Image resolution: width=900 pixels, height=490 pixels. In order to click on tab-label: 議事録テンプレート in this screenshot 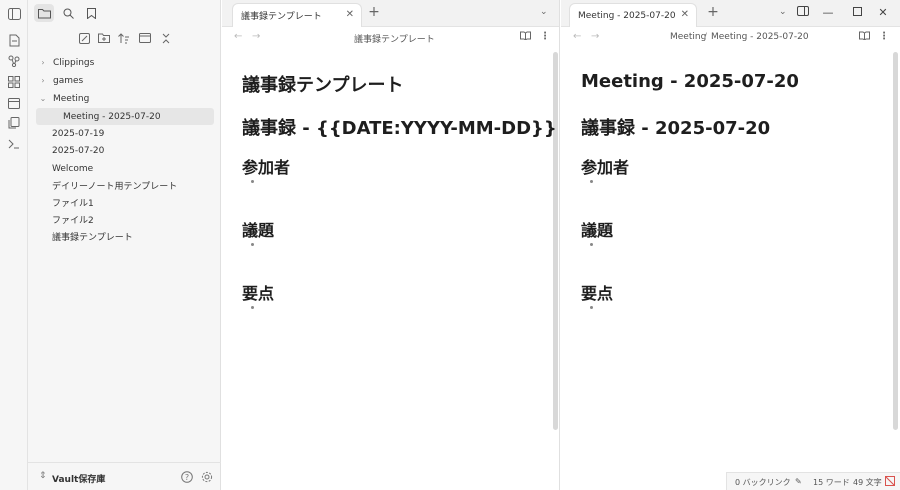, I will do `click(281, 17)`.